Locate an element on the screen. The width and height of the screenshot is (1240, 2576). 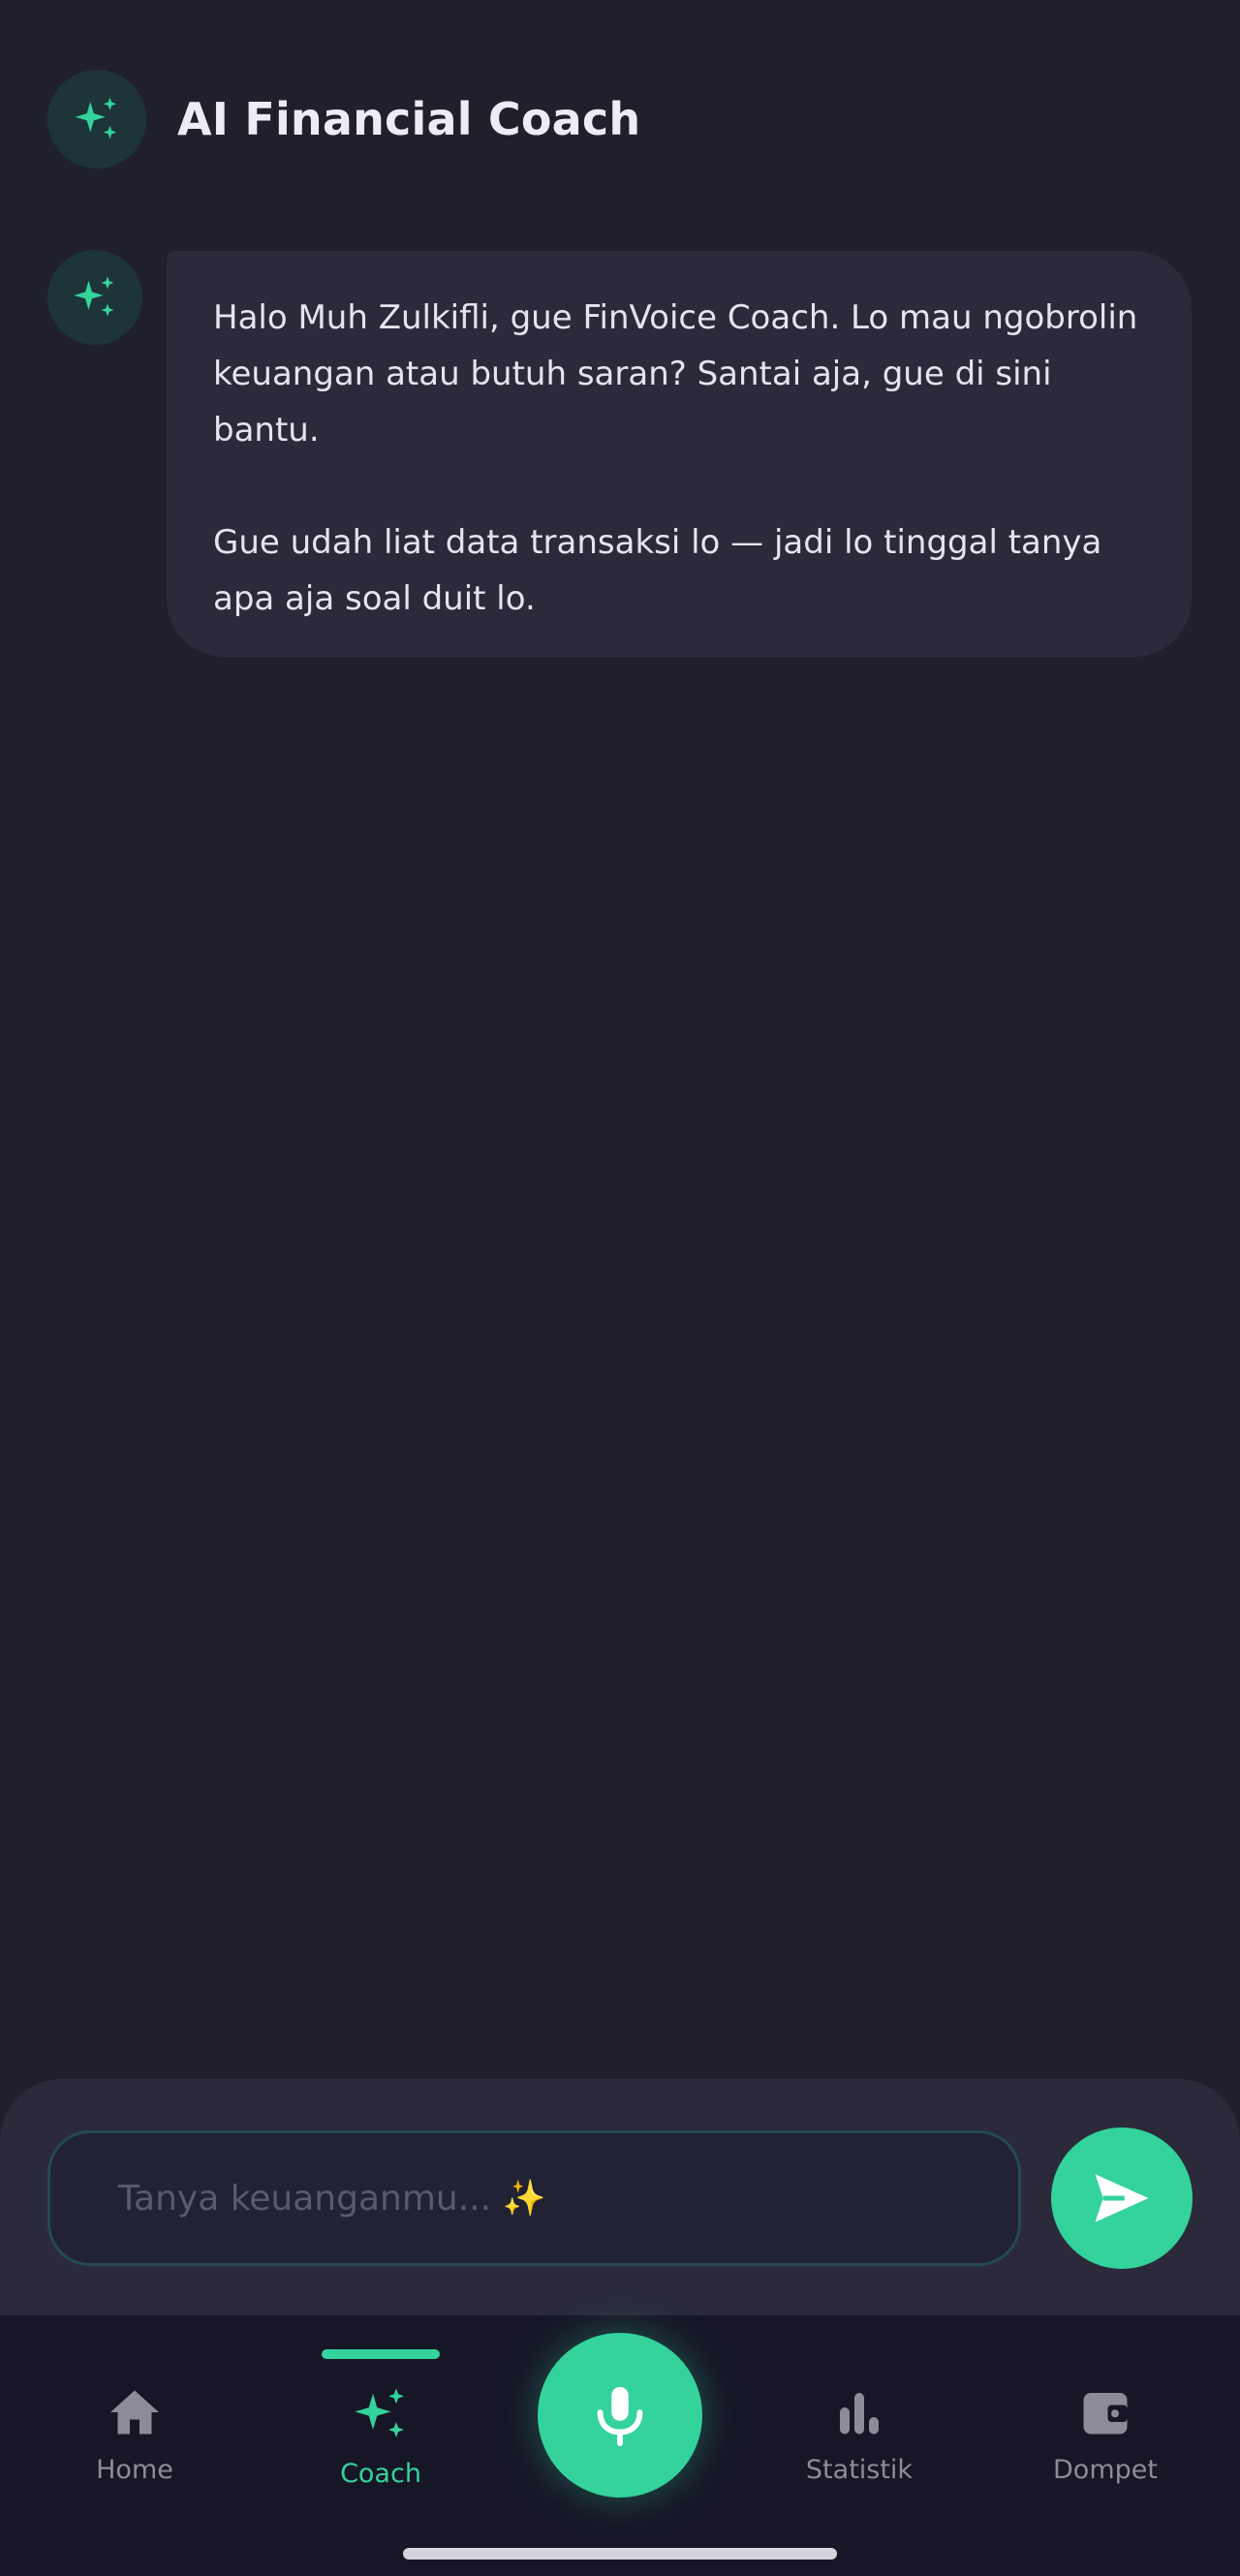
message-avatar is located at coordinates (94, 297).